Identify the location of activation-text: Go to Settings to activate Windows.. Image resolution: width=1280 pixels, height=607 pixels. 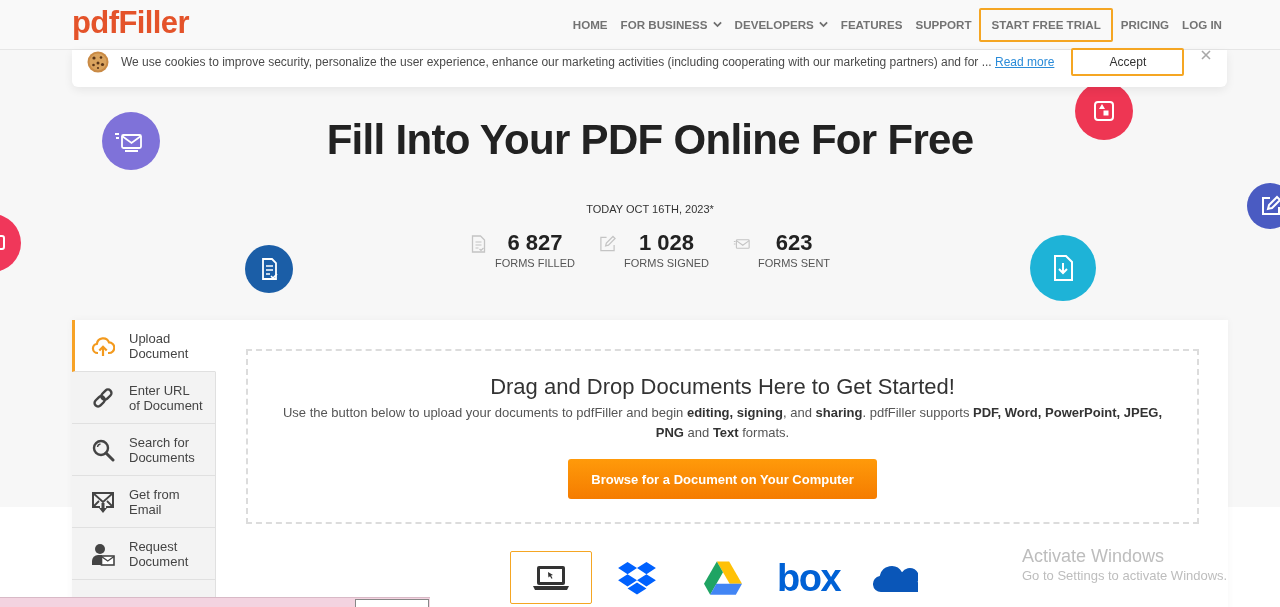
(1125, 576).